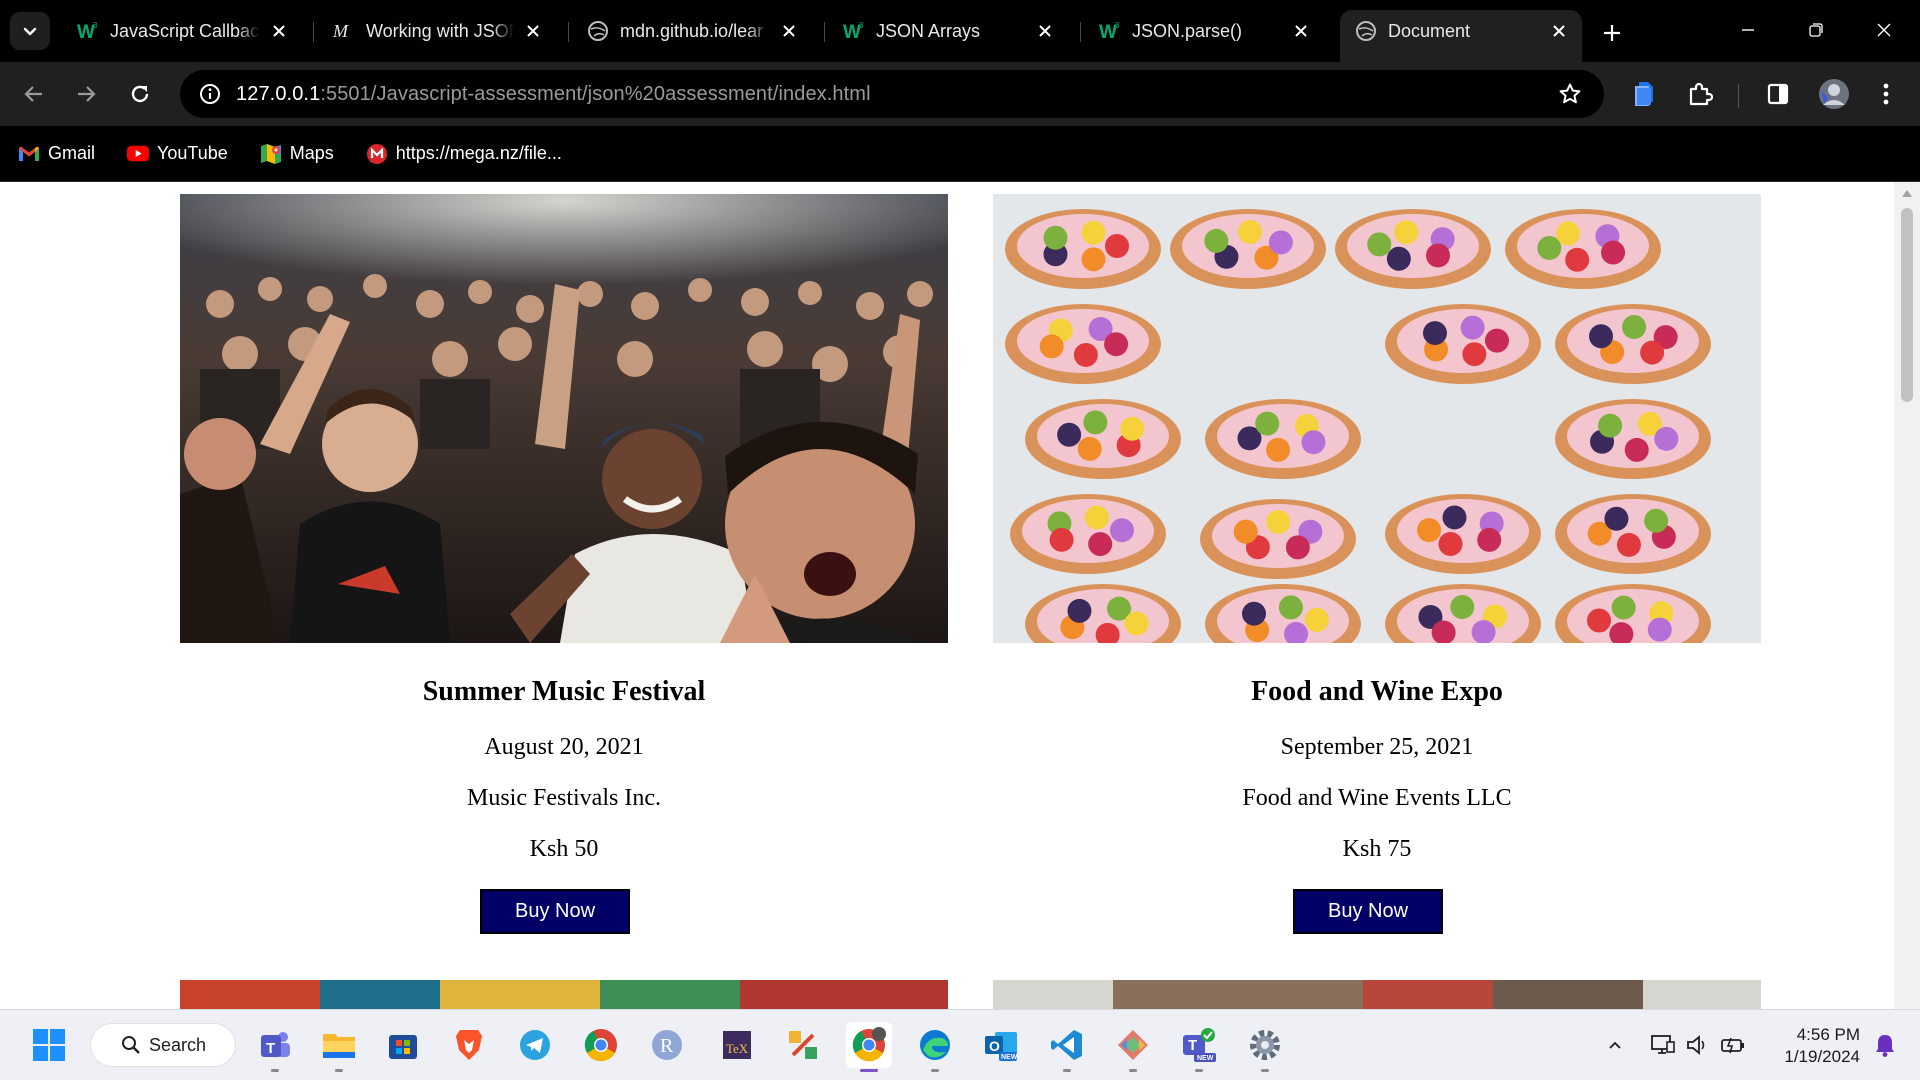 This screenshot has width=1920, height=1080. Describe the element at coordinates (311, 153) in the screenshot. I see `bookmark-label: Maps` at that location.